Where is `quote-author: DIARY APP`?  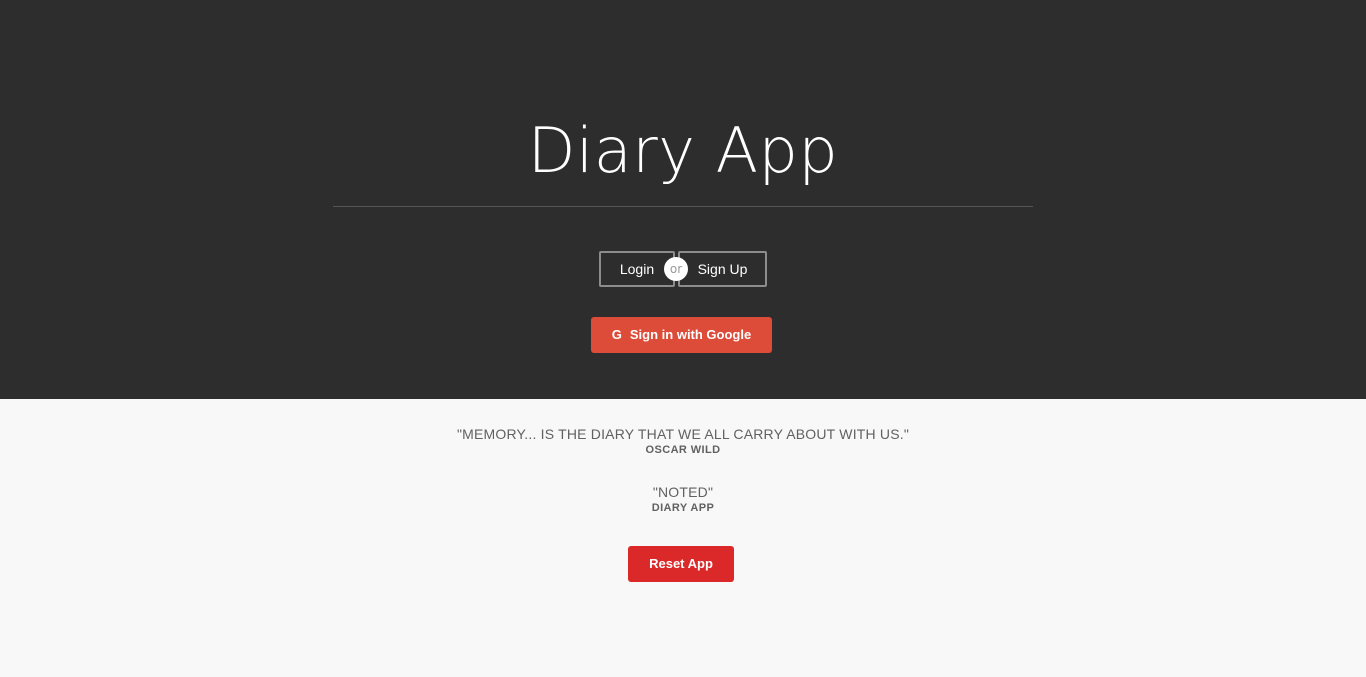
quote-author: DIARY APP is located at coordinates (683, 508).